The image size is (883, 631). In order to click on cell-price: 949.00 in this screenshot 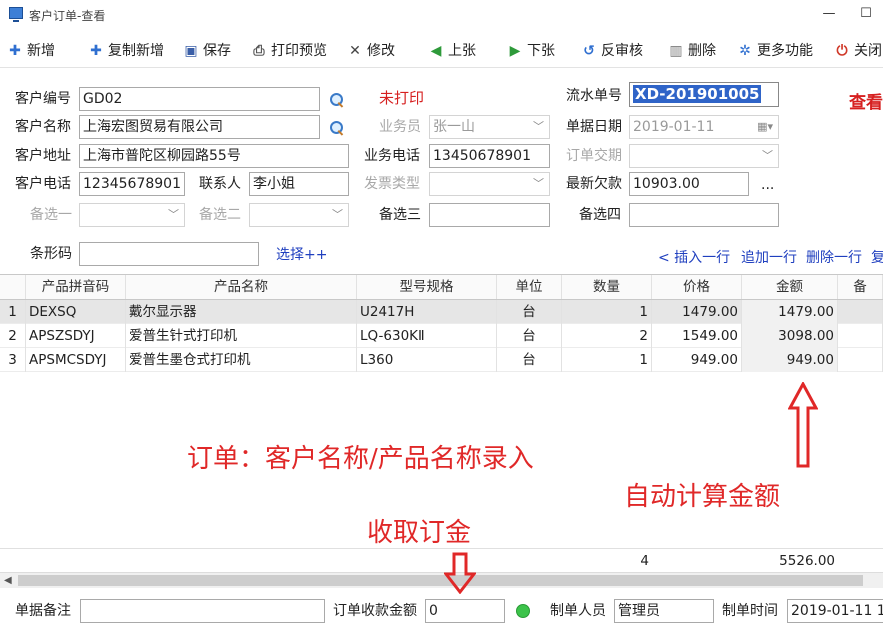, I will do `click(697, 360)`.